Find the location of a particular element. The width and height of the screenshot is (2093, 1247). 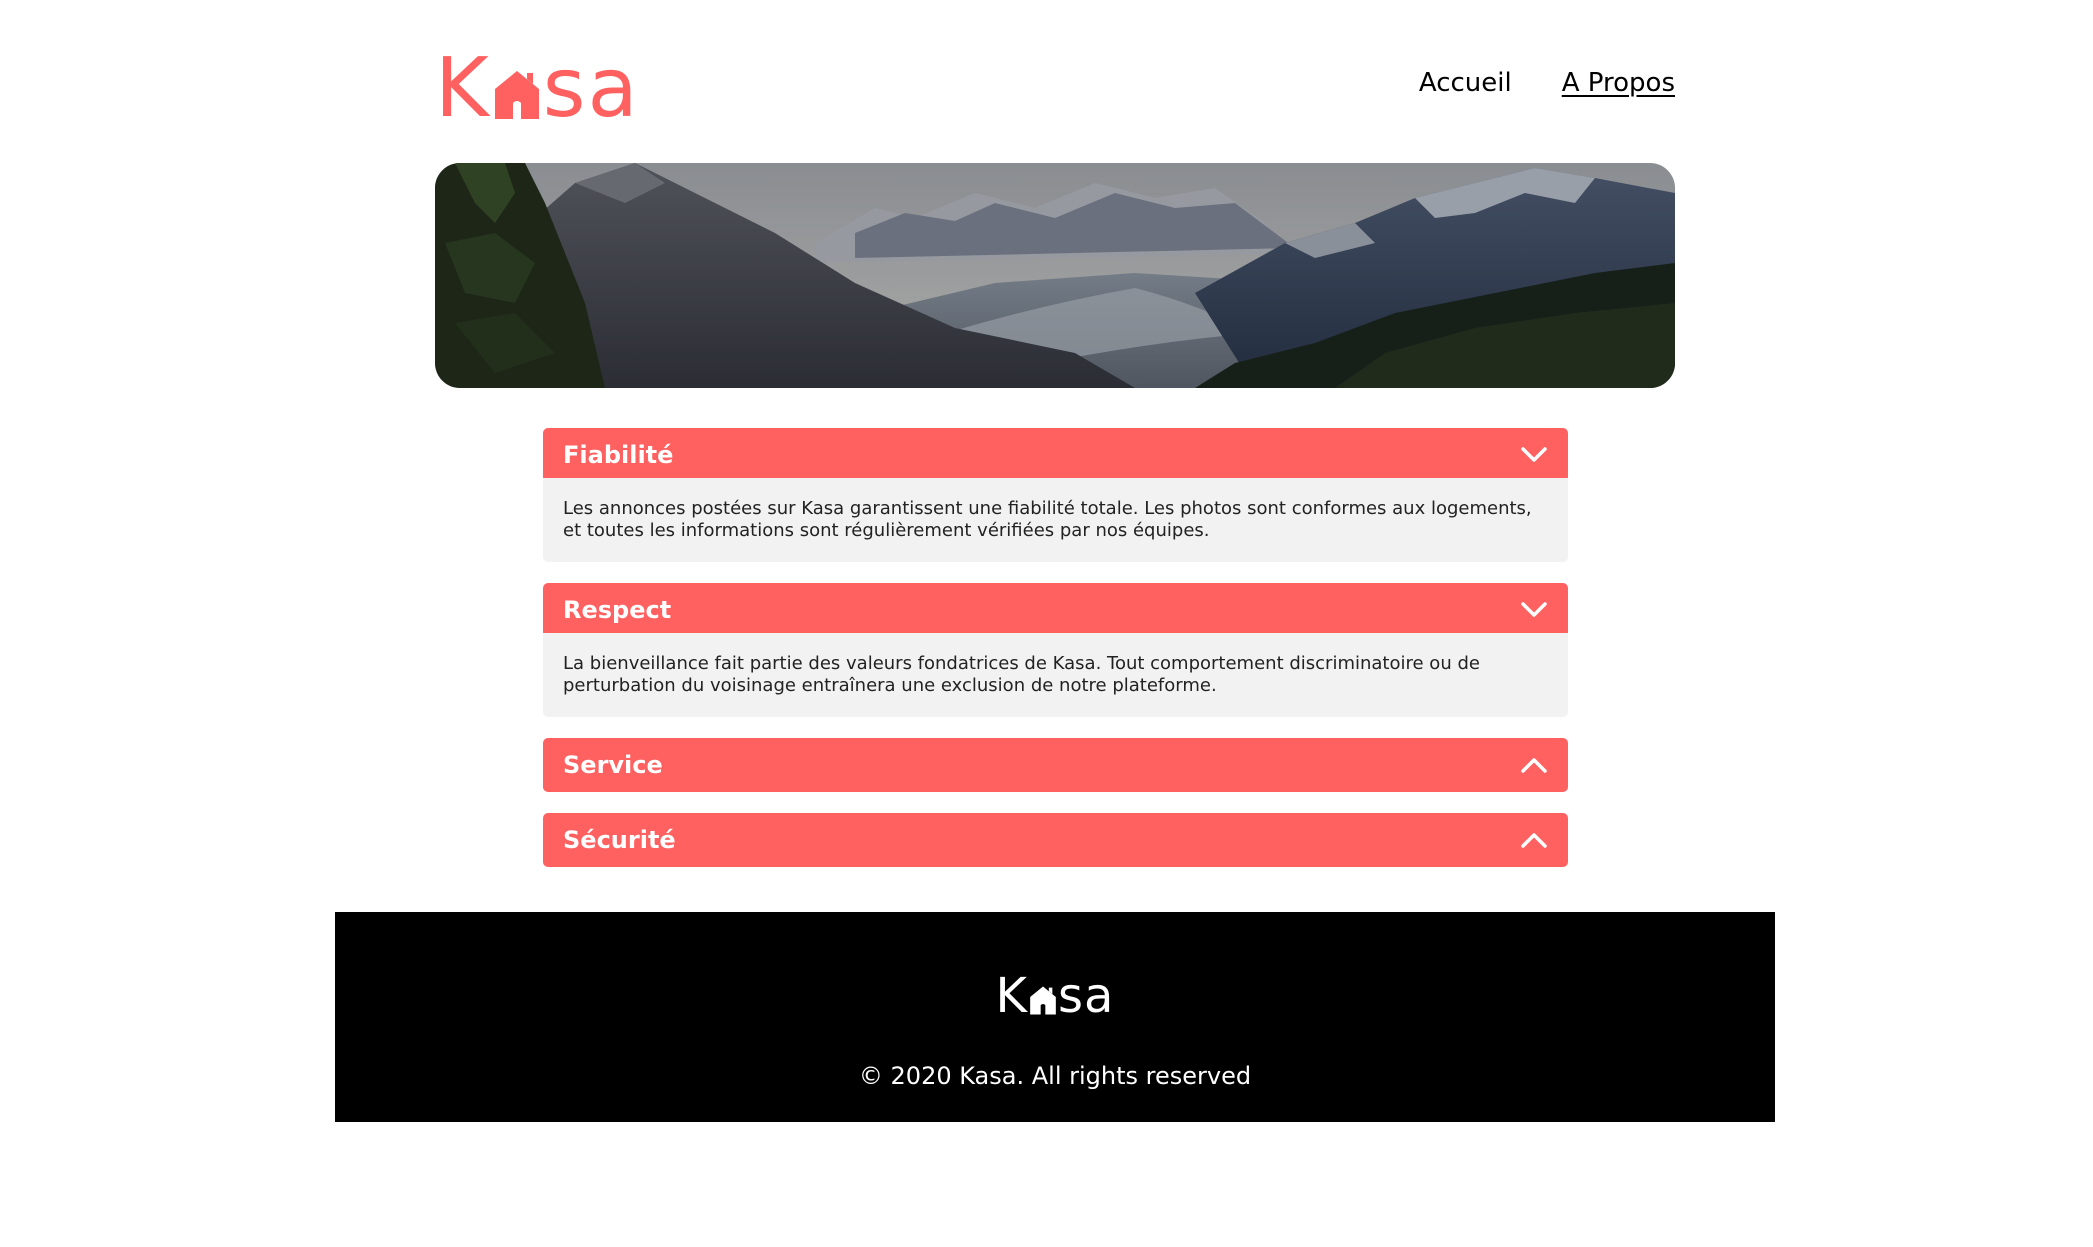

footer-logo: K sa is located at coordinates (1055, 996).